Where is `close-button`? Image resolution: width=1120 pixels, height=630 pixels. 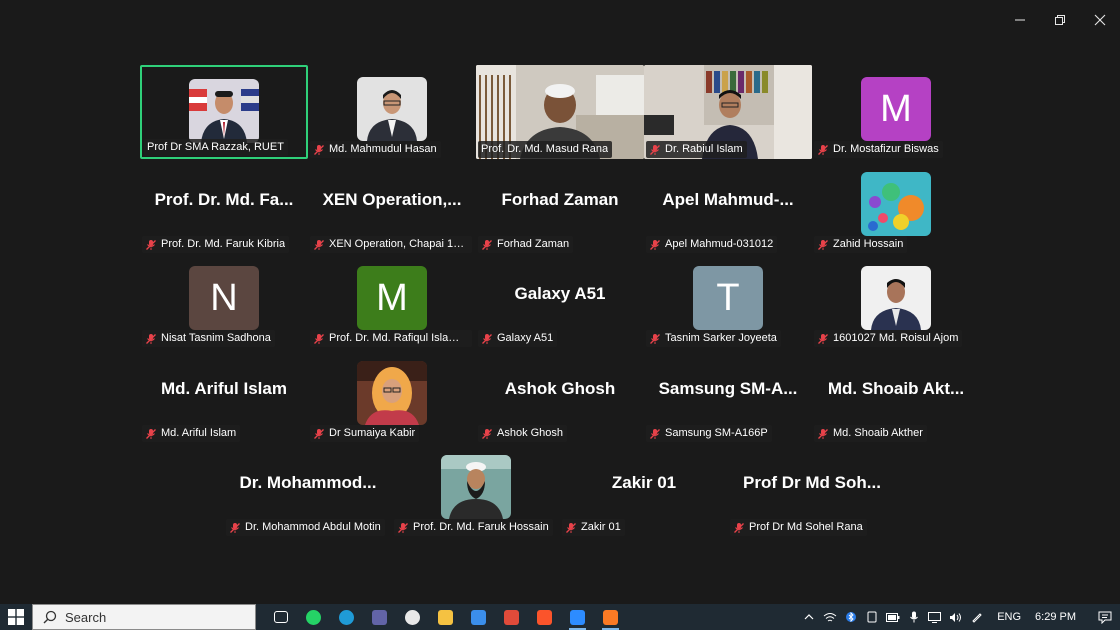
close-button is located at coordinates (1100, 20).